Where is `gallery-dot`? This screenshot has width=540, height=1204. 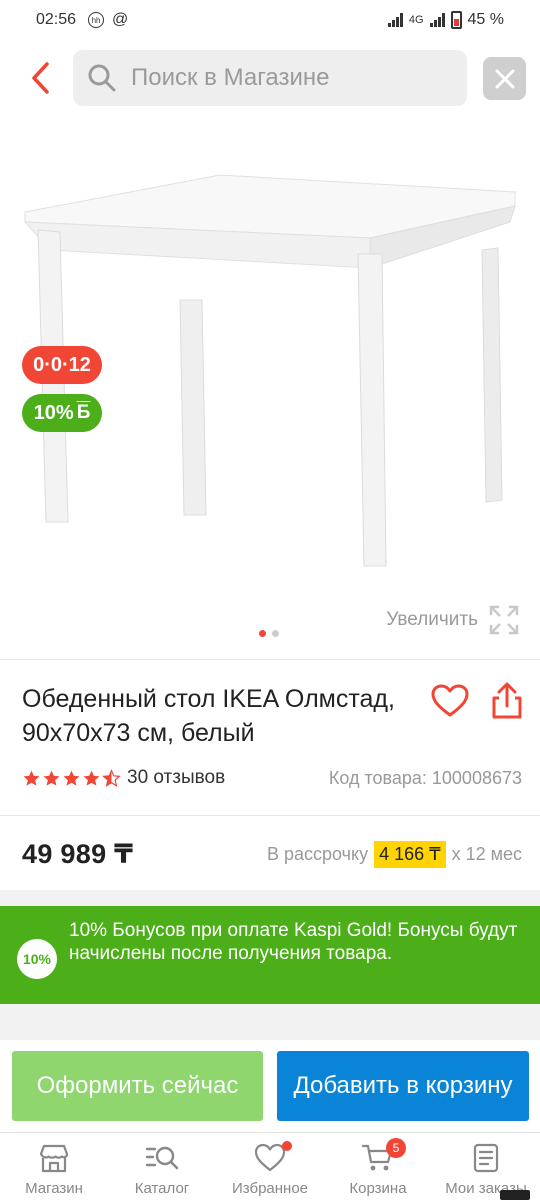 gallery-dot is located at coordinates (275, 633).